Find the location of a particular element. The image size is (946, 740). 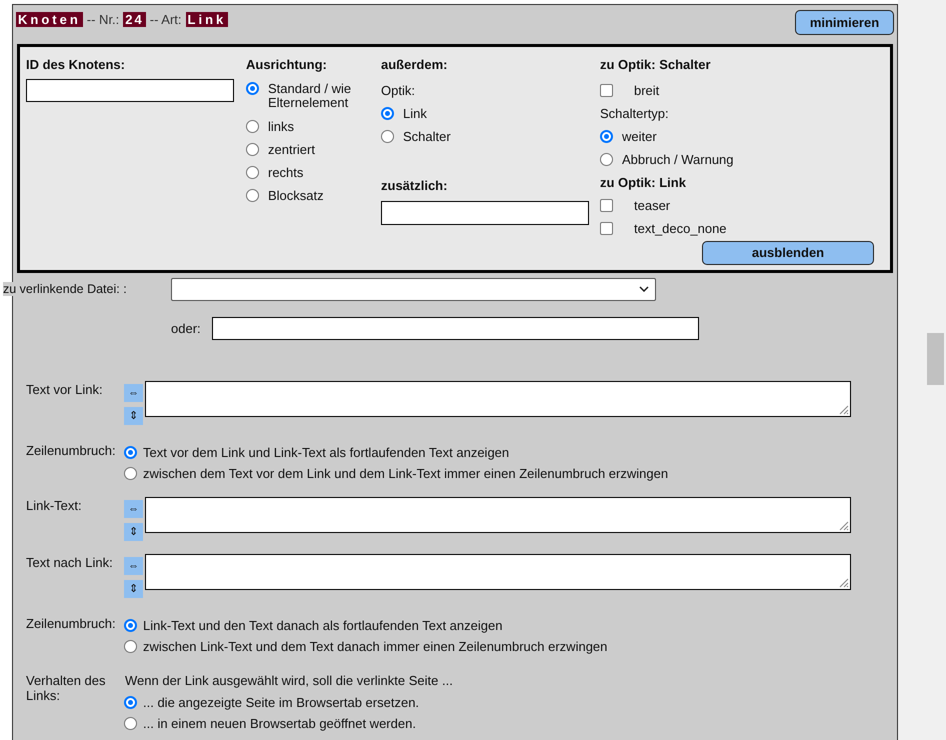

section-heading: zusätzlich: is located at coordinates (414, 186).